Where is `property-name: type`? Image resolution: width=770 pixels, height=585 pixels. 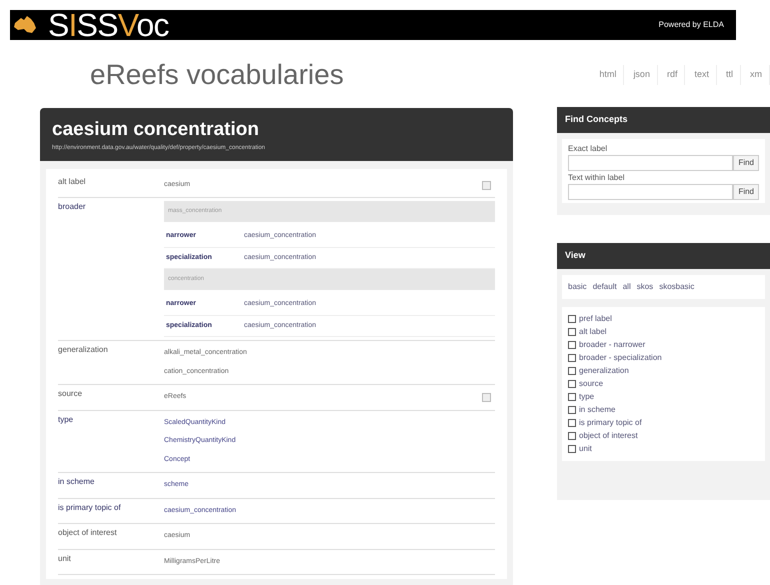
property-name: type is located at coordinates (66, 420).